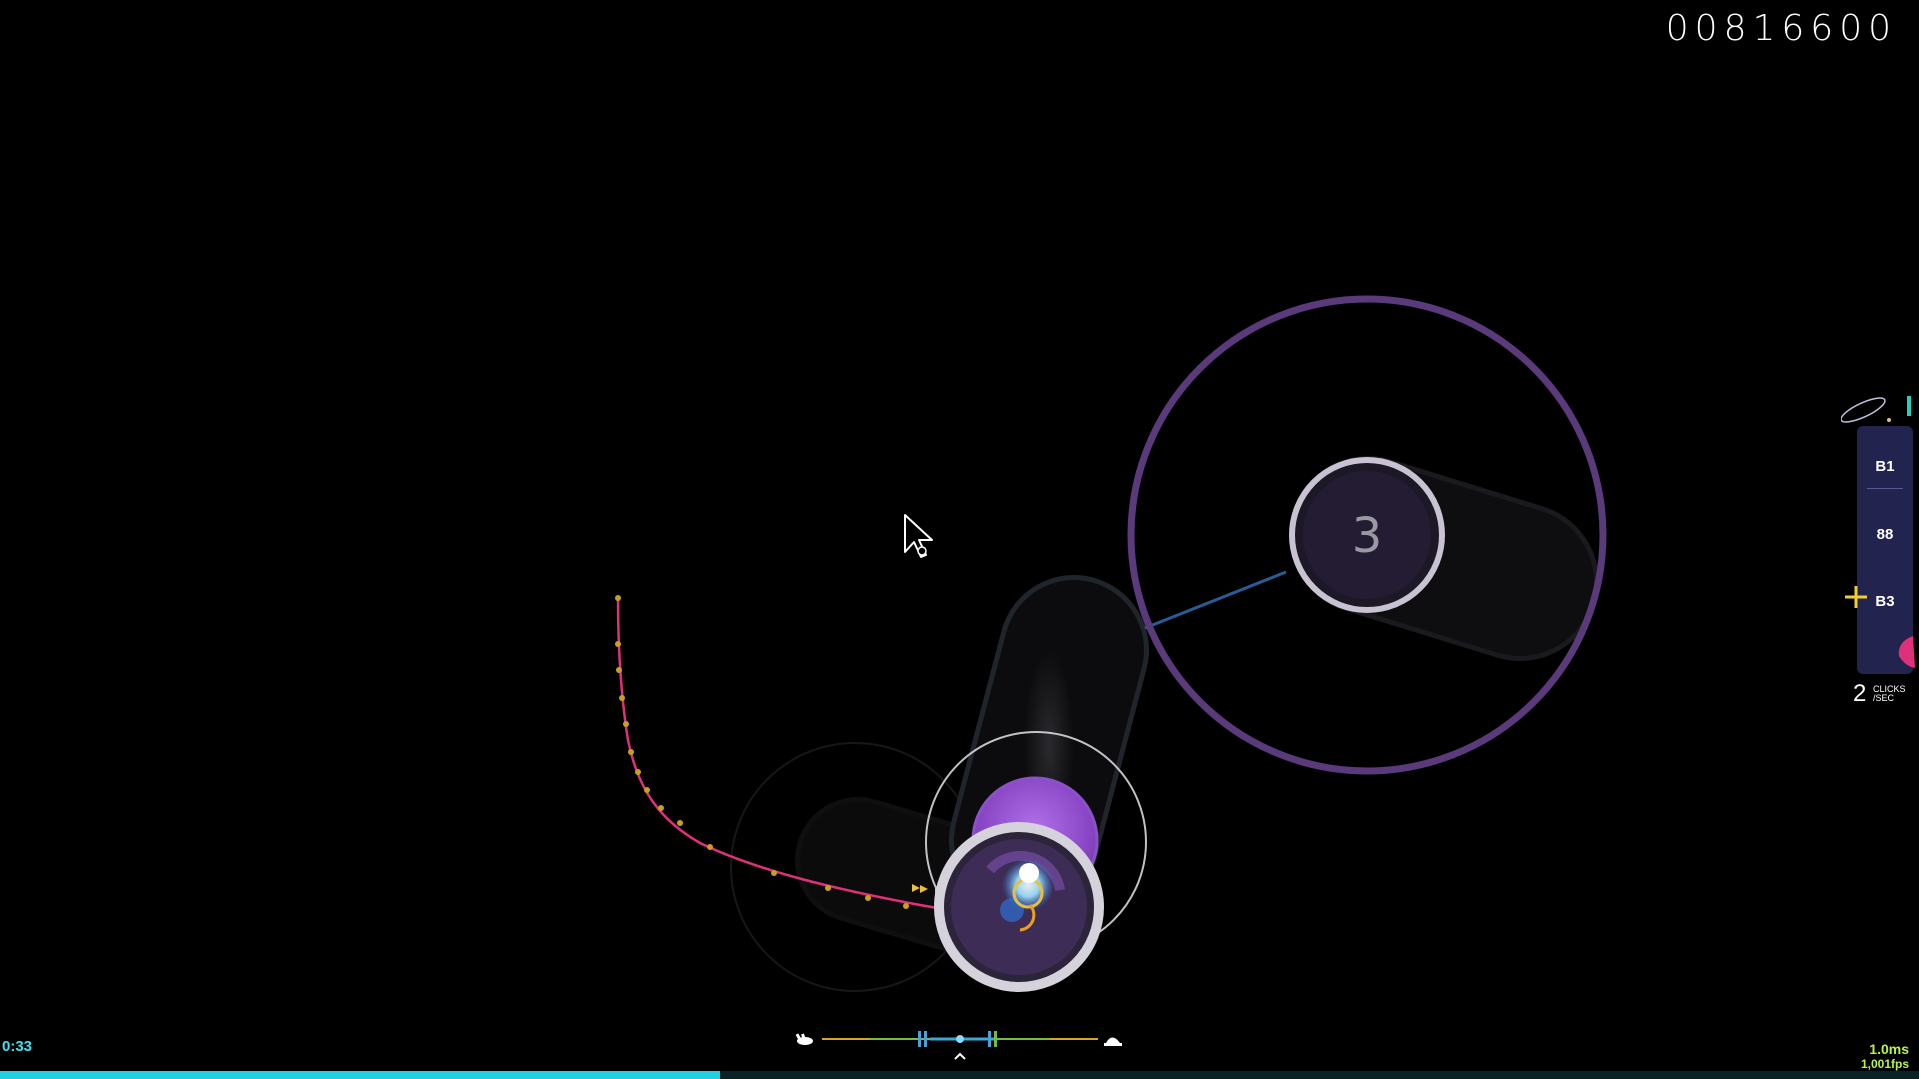 The width and height of the screenshot is (1919, 1079). Describe the element at coordinates (1781, 28) in the screenshot. I see `score-counter: 00816600` at that location.